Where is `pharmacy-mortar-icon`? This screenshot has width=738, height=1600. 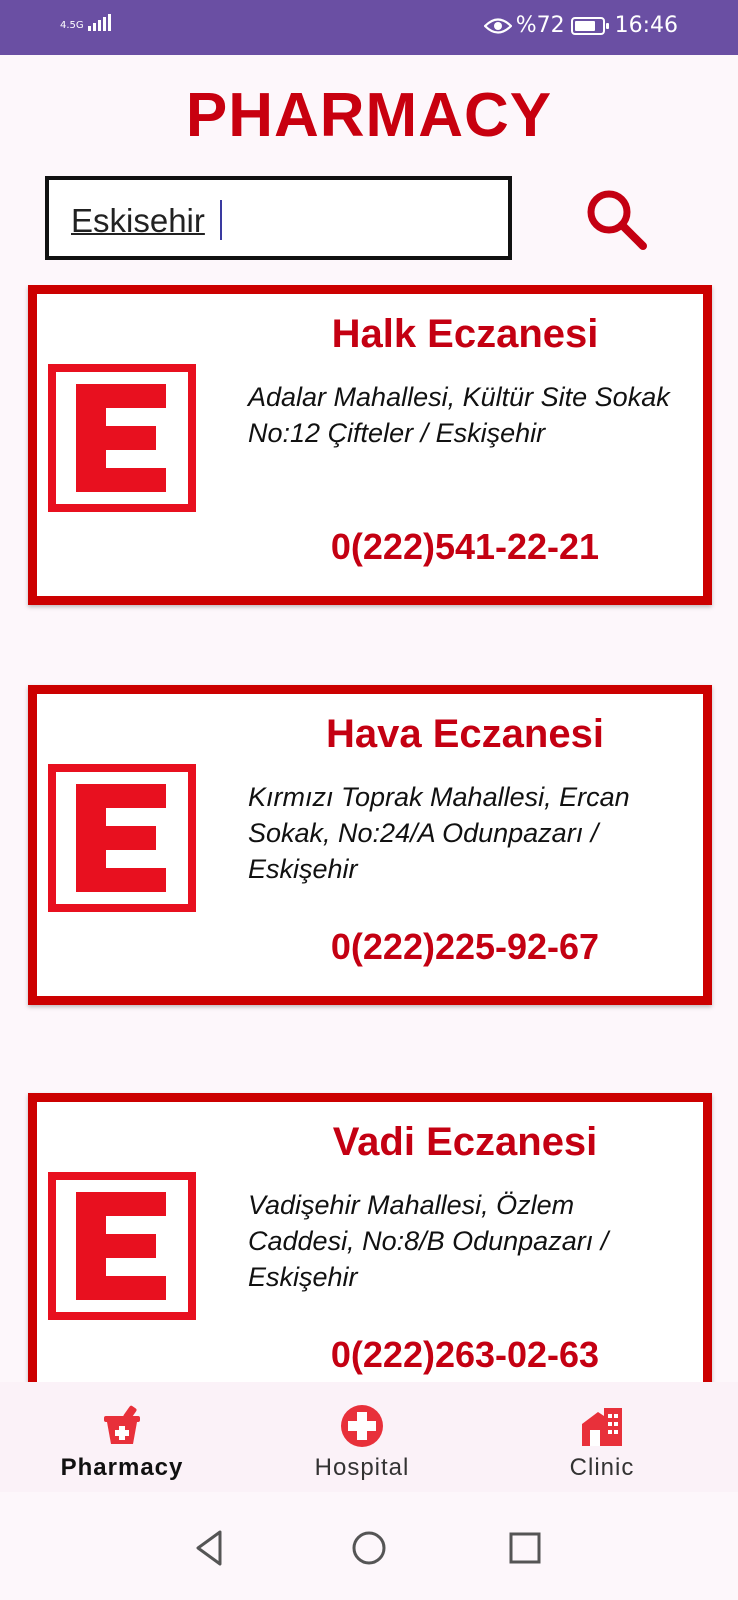 pharmacy-mortar-icon is located at coordinates (122, 1424).